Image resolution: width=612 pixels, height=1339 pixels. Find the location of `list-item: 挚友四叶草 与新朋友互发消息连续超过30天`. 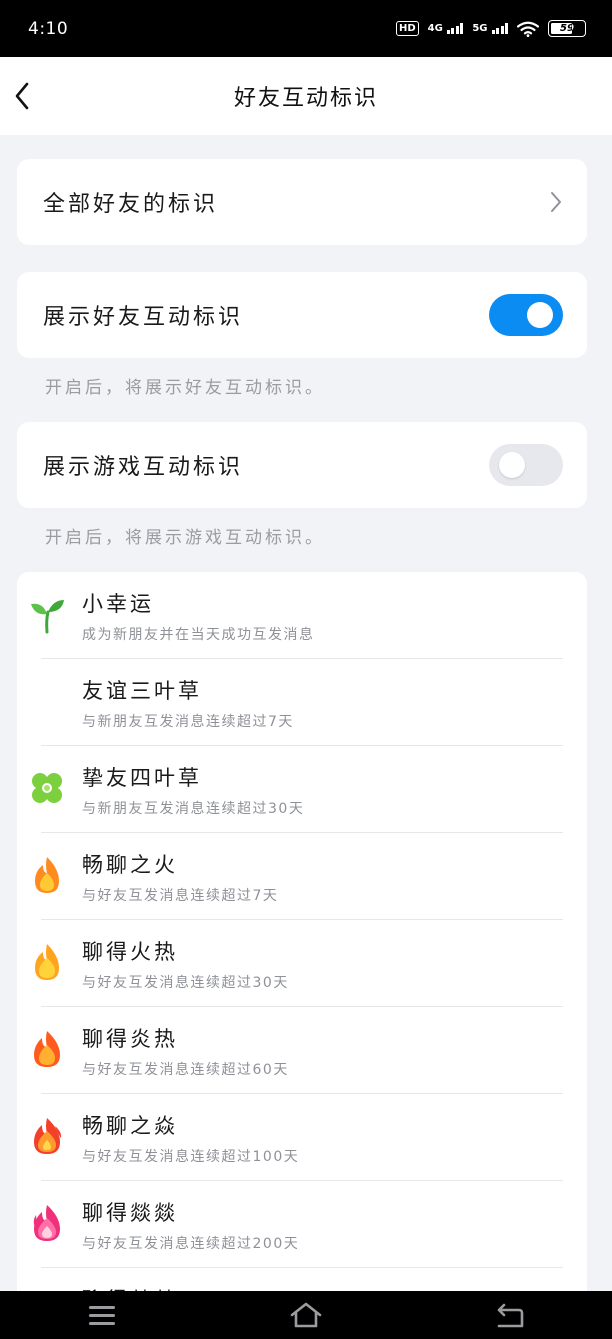

list-item: 挚友四叶草 与新朋友互发消息连续超过30天 is located at coordinates (302, 789).